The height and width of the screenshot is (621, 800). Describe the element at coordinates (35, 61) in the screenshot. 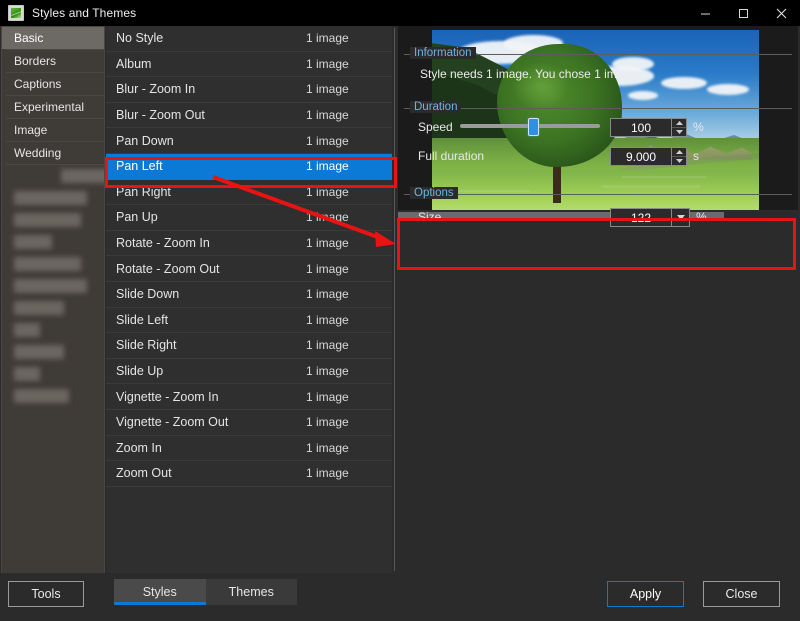

I see `sidebar-item-label: Borders` at that location.